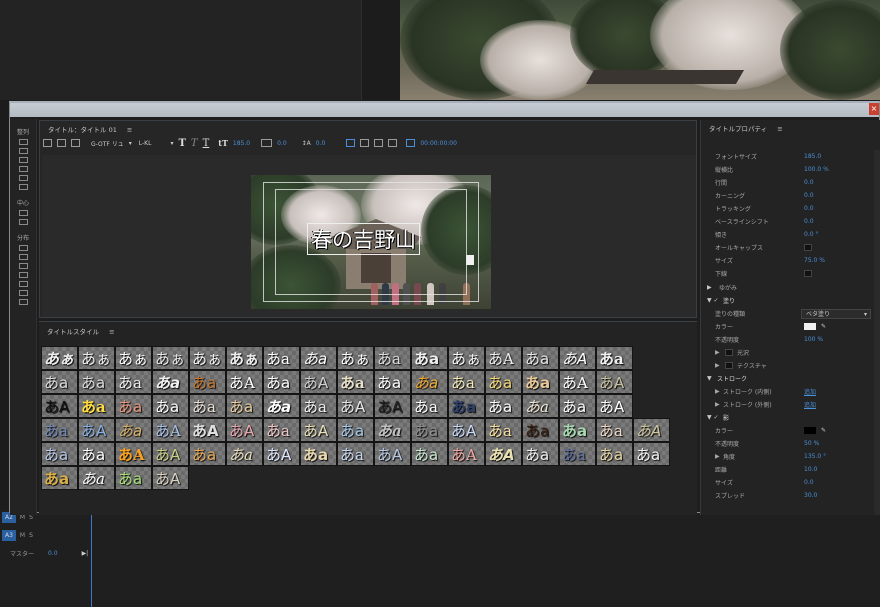  What do you see at coordinates (23, 187) in the screenshot?
I see `align-bottom-icon` at bounding box center [23, 187].